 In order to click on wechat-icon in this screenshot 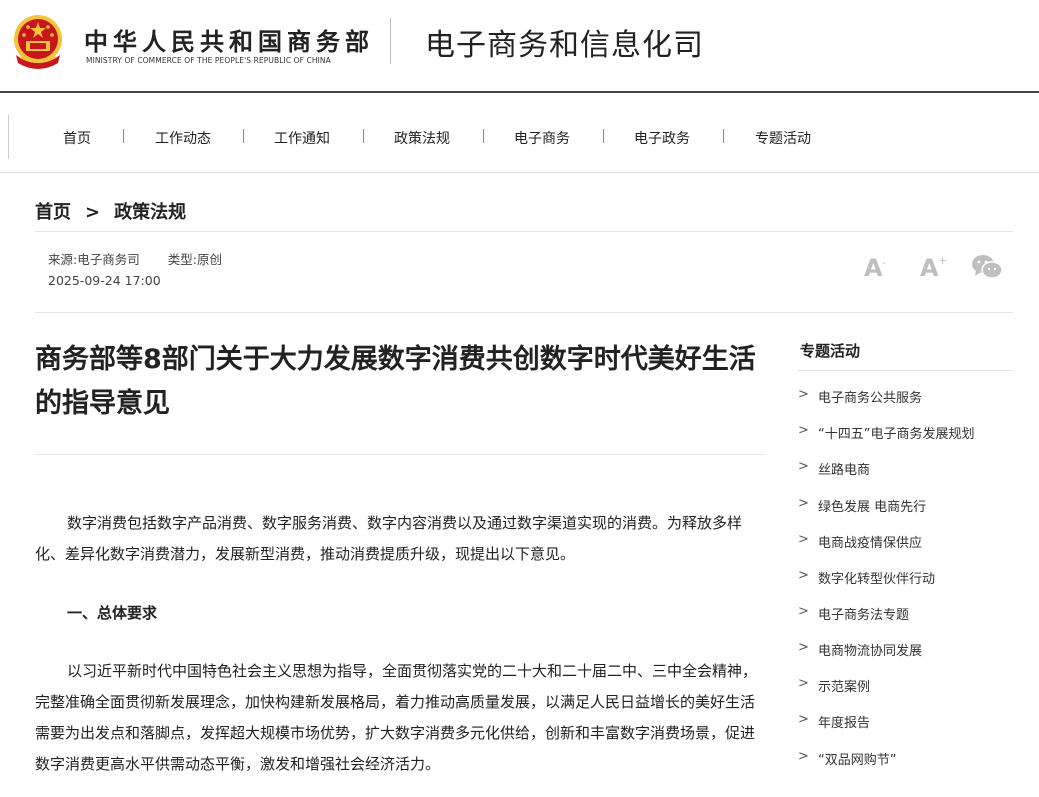, I will do `click(987, 267)`.